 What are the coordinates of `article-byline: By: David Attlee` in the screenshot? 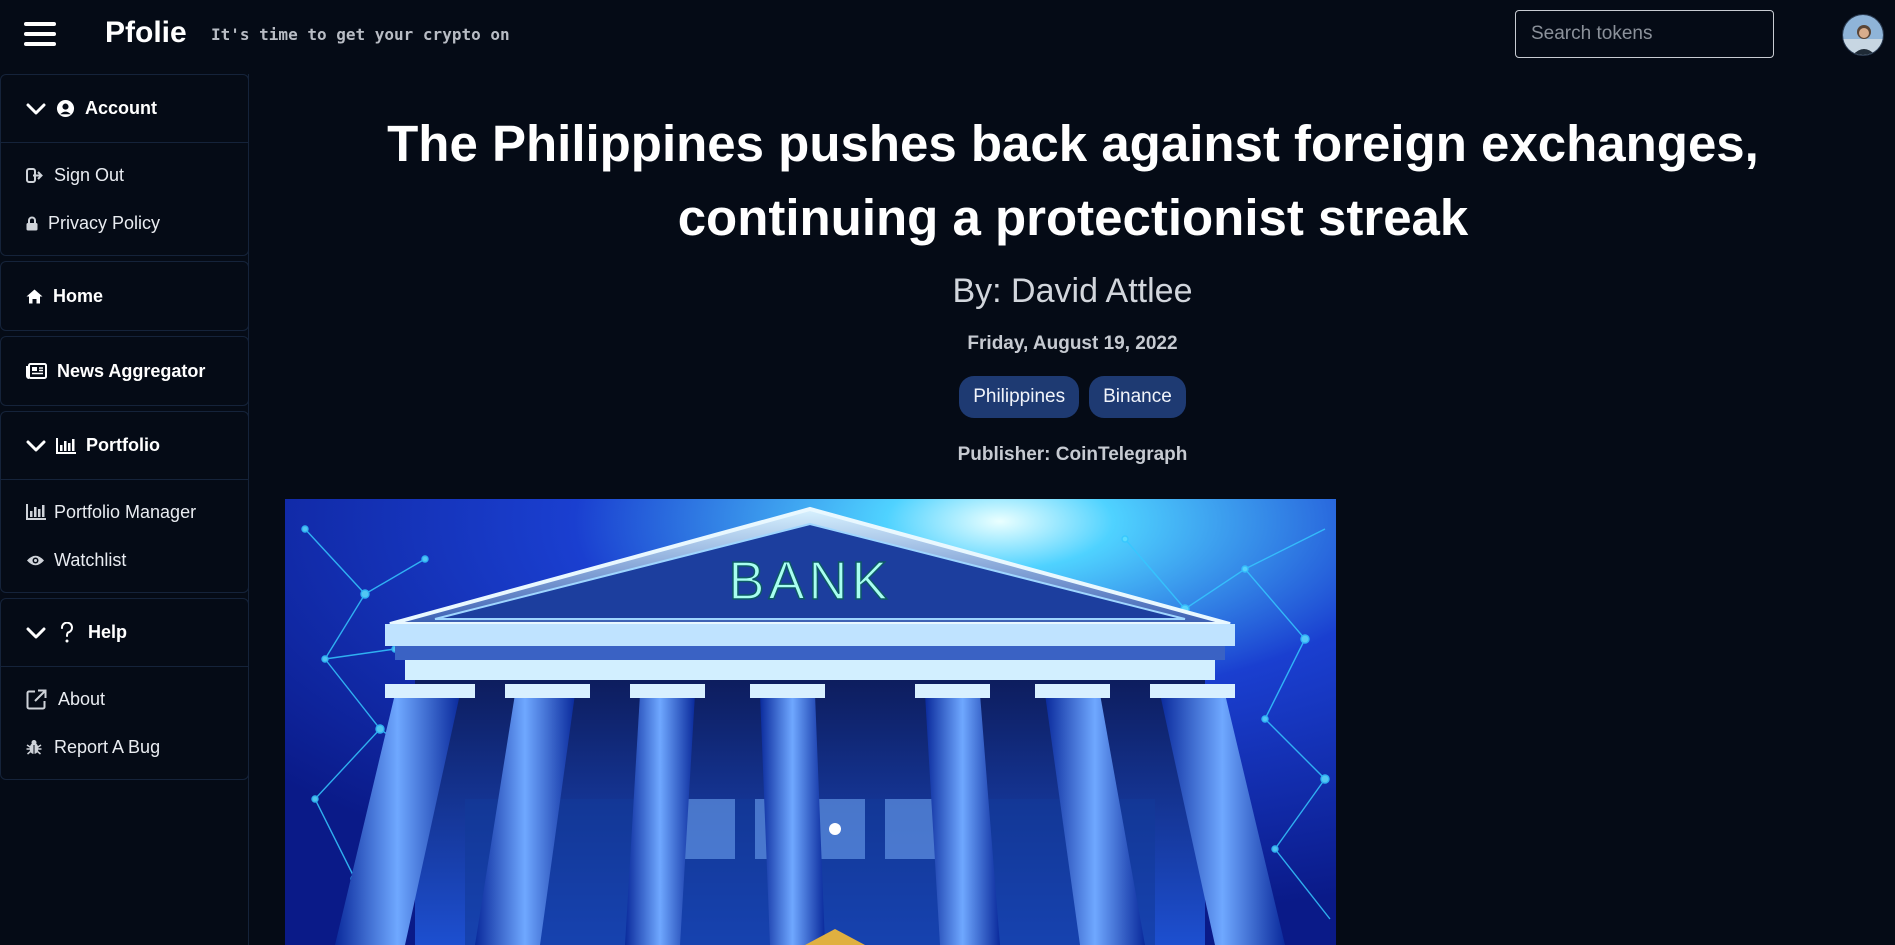 It's located at (1072, 291).